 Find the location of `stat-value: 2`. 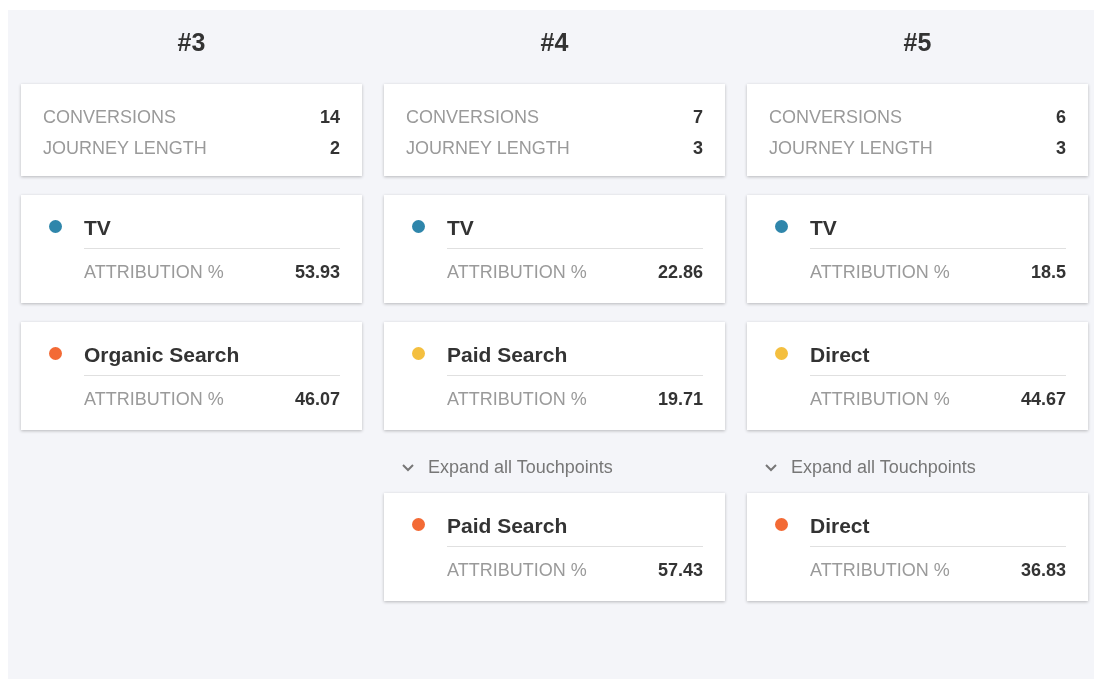

stat-value: 2 is located at coordinates (335, 148).